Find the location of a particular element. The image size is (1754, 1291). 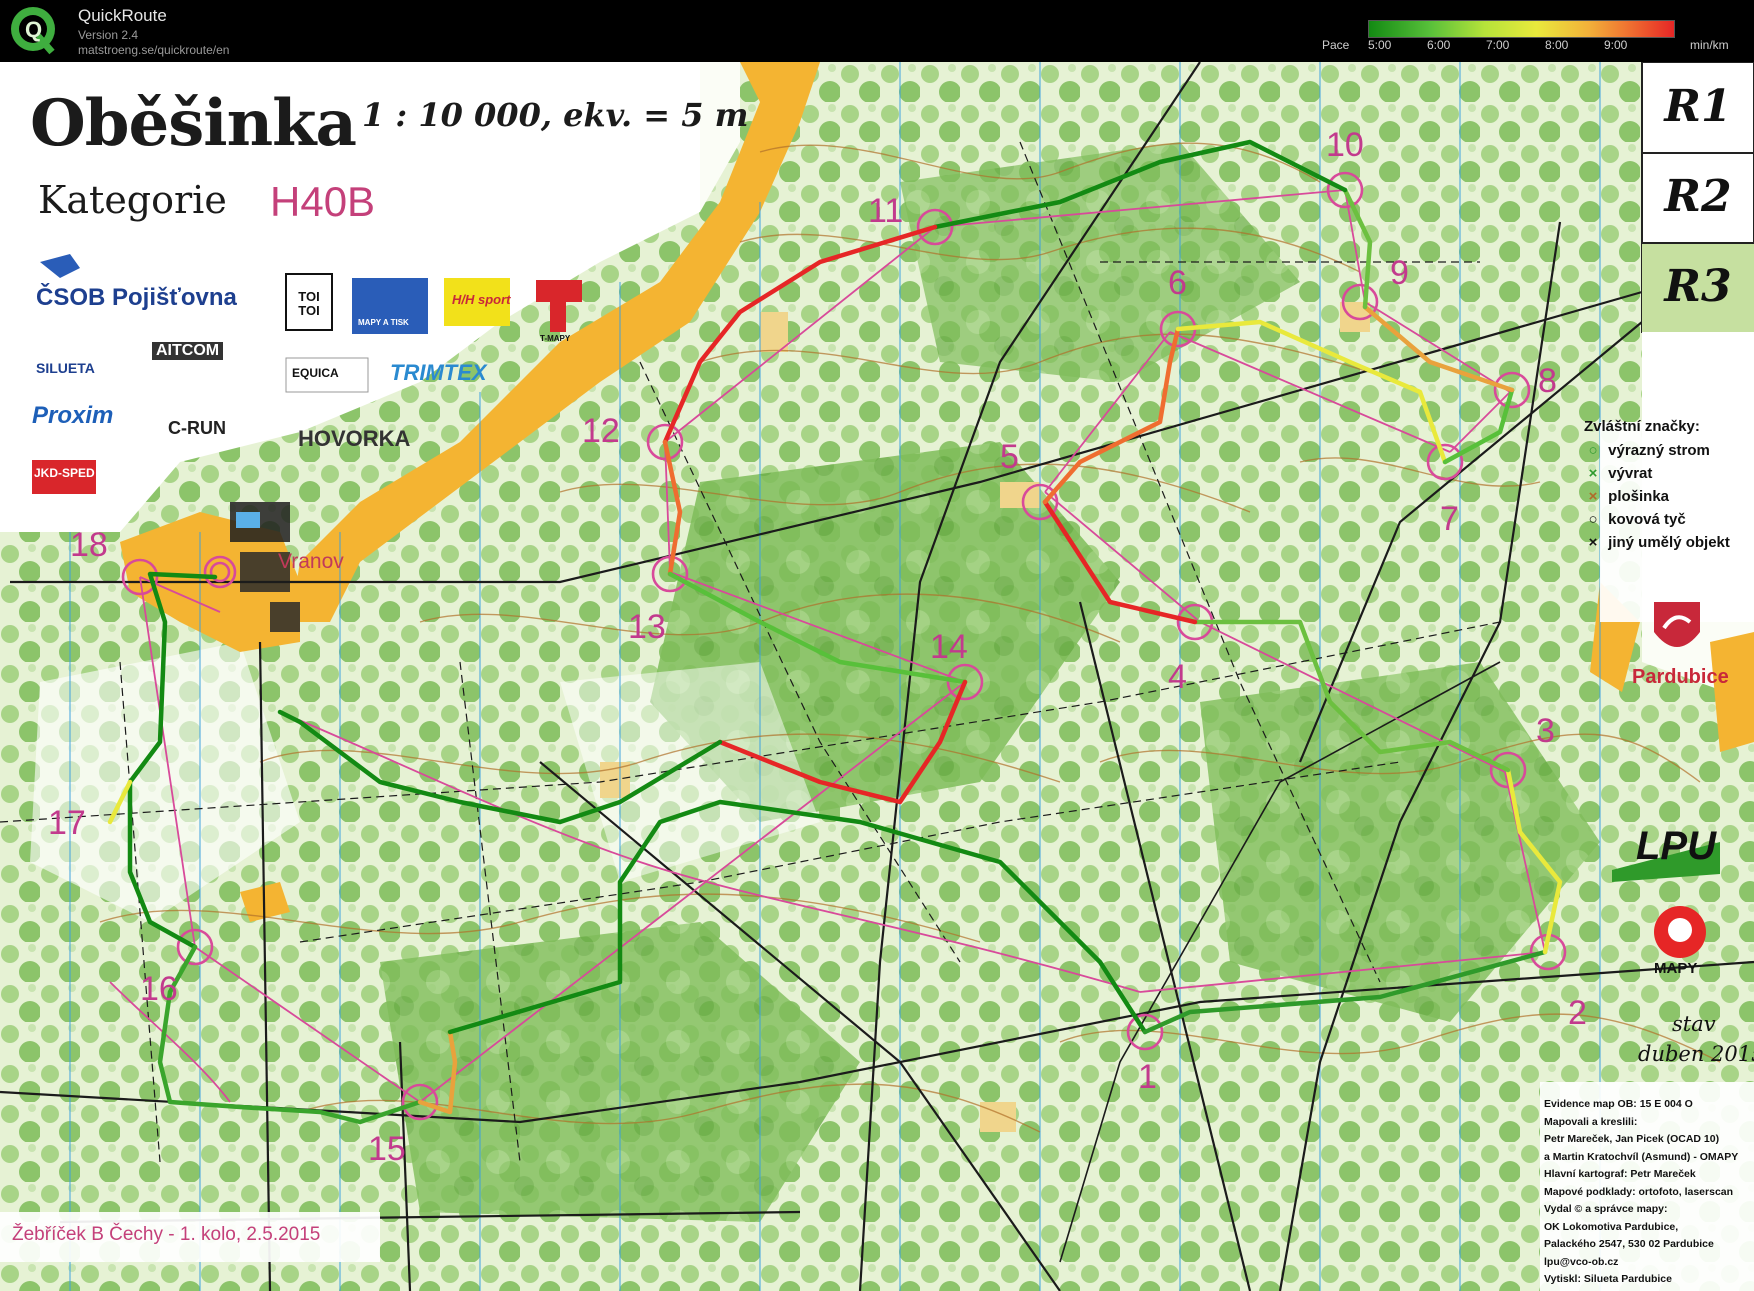

credit-line: Evidence map OB: 15 E 004 O is located at coordinates (1618, 1104).